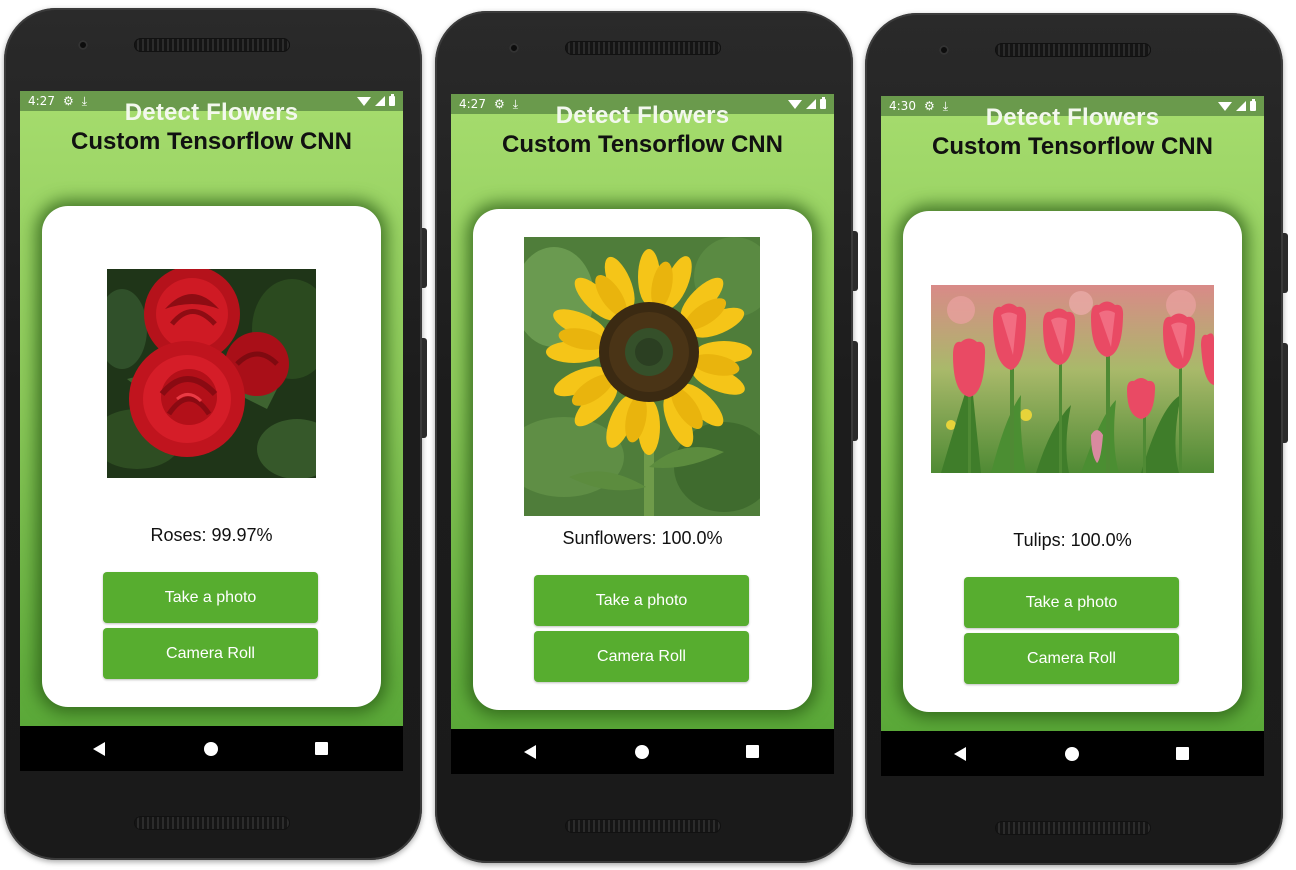  What do you see at coordinates (211, 535) in the screenshot?
I see `prediction-result: Roses: 99.97%` at bounding box center [211, 535].